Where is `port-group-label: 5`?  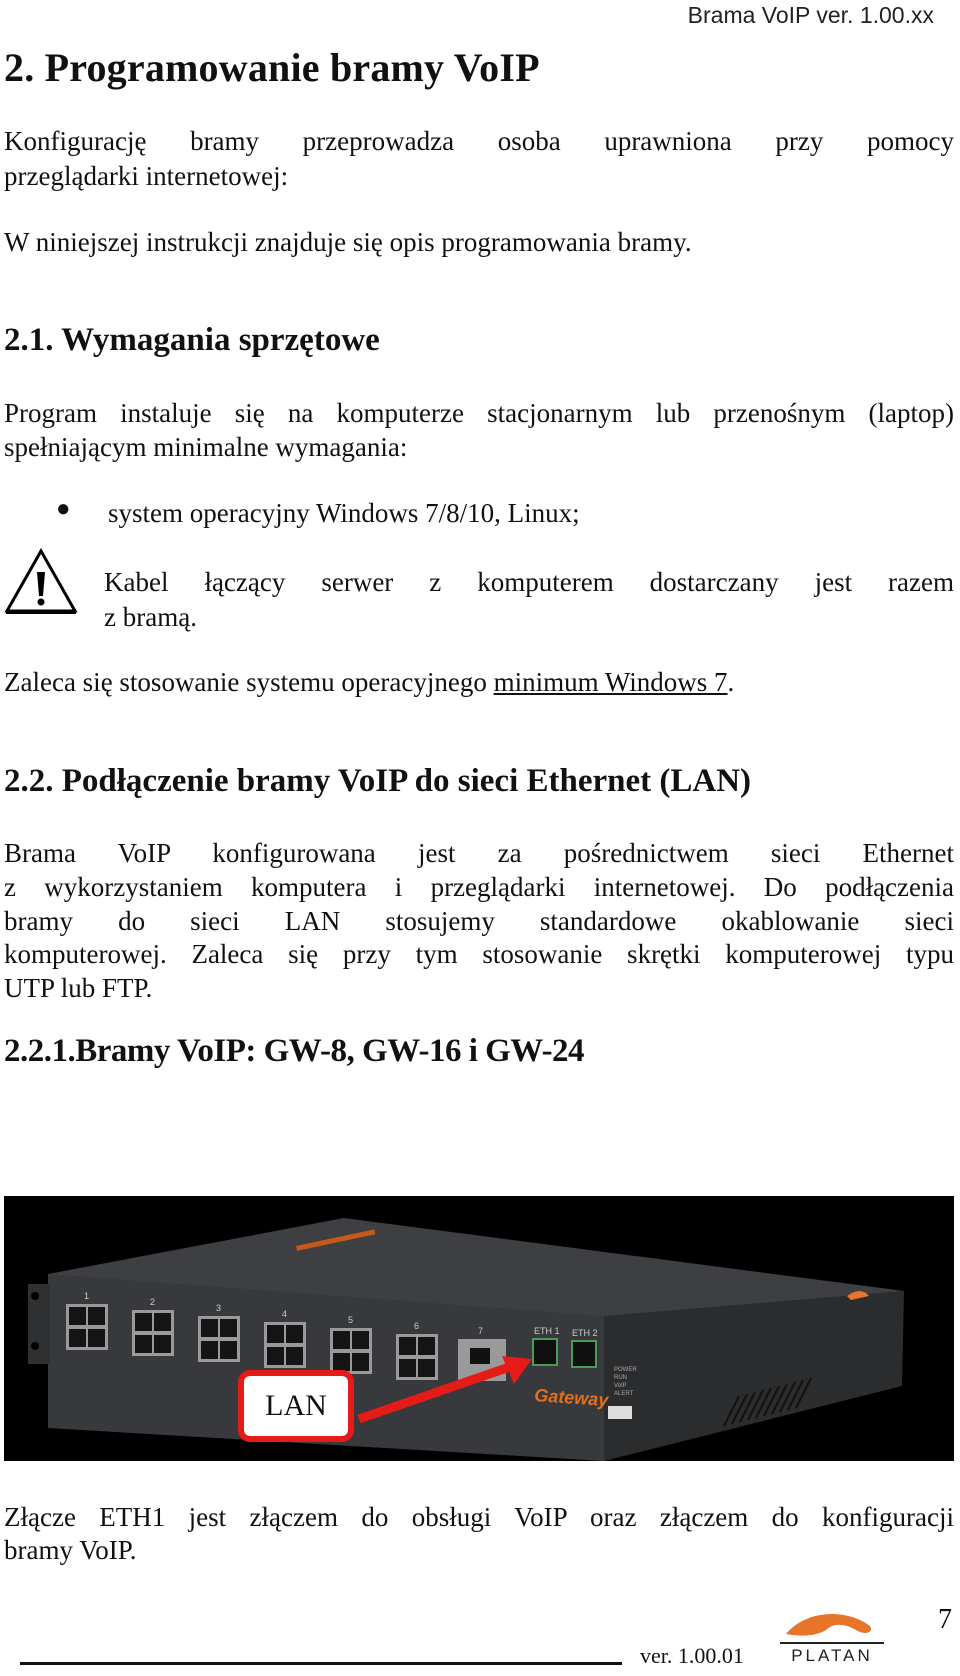
port-group-label: 5 is located at coordinates (350, 1320).